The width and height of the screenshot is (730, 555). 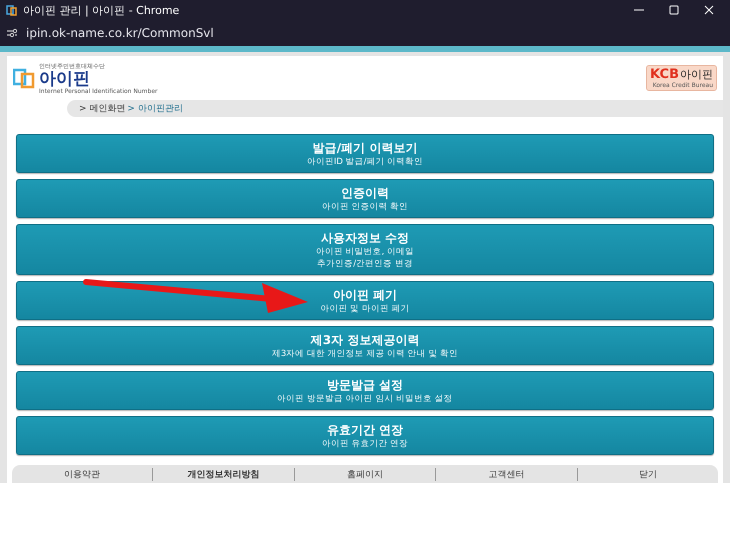 I want to click on breadcrumb-item: > 아이핀관리, so click(x=155, y=108).